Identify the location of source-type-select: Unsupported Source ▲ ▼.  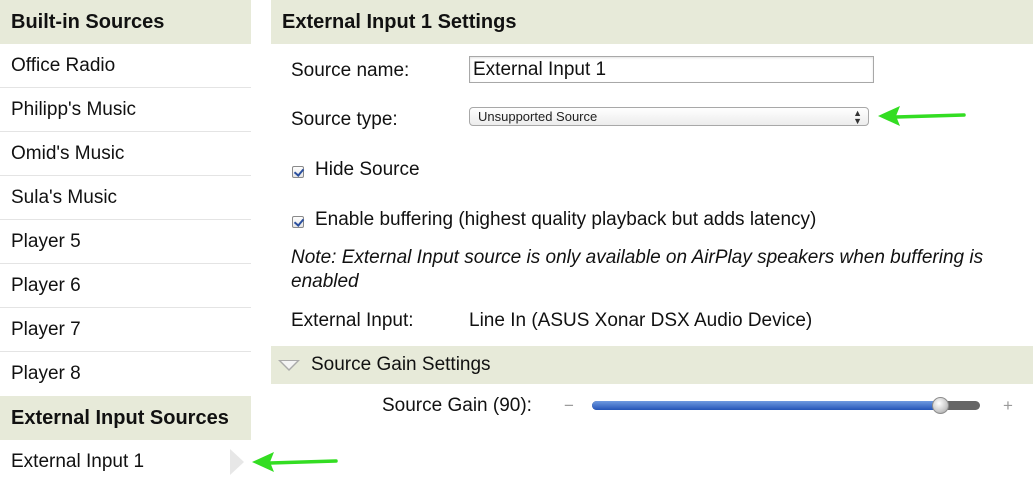
(669, 116).